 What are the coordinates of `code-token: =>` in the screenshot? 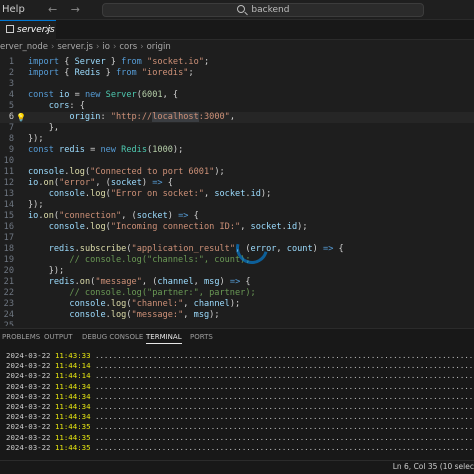 It's located at (235, 282).